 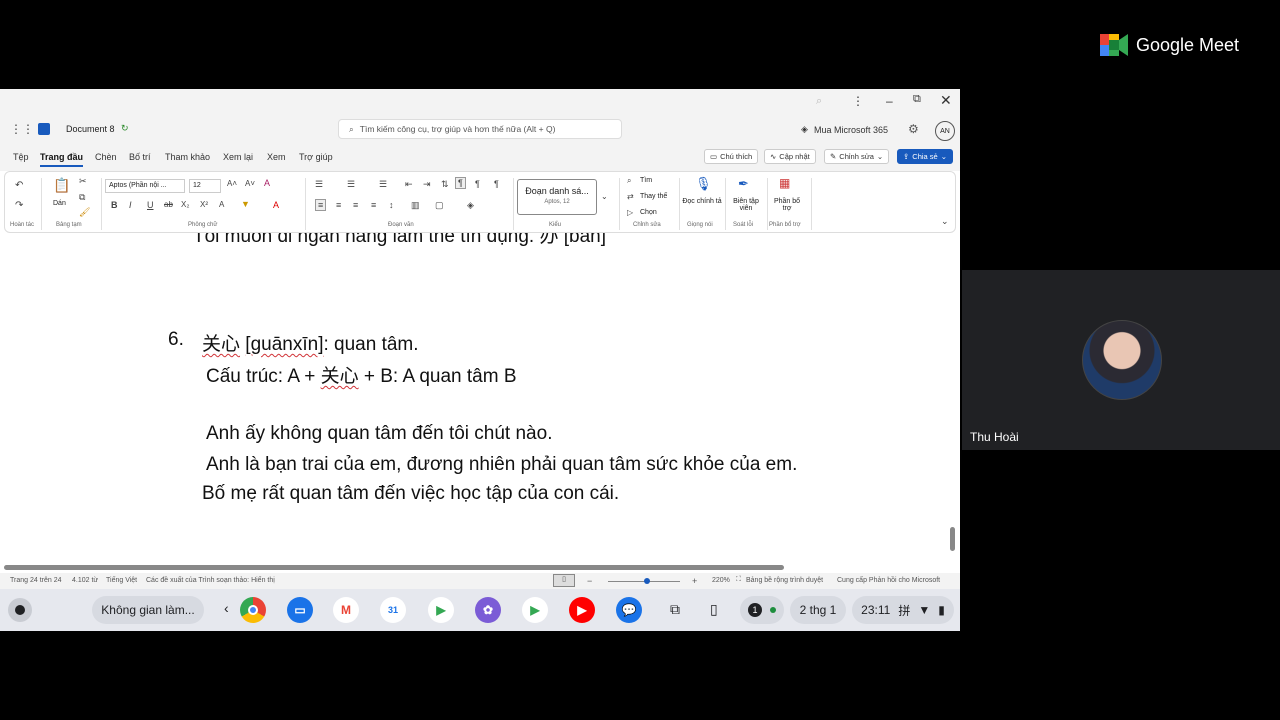 What do you see at coordinates (1121, 360) in the screenshot?
I see `participant-tile: Thu Hoài` at bounding box center [1121, 360].